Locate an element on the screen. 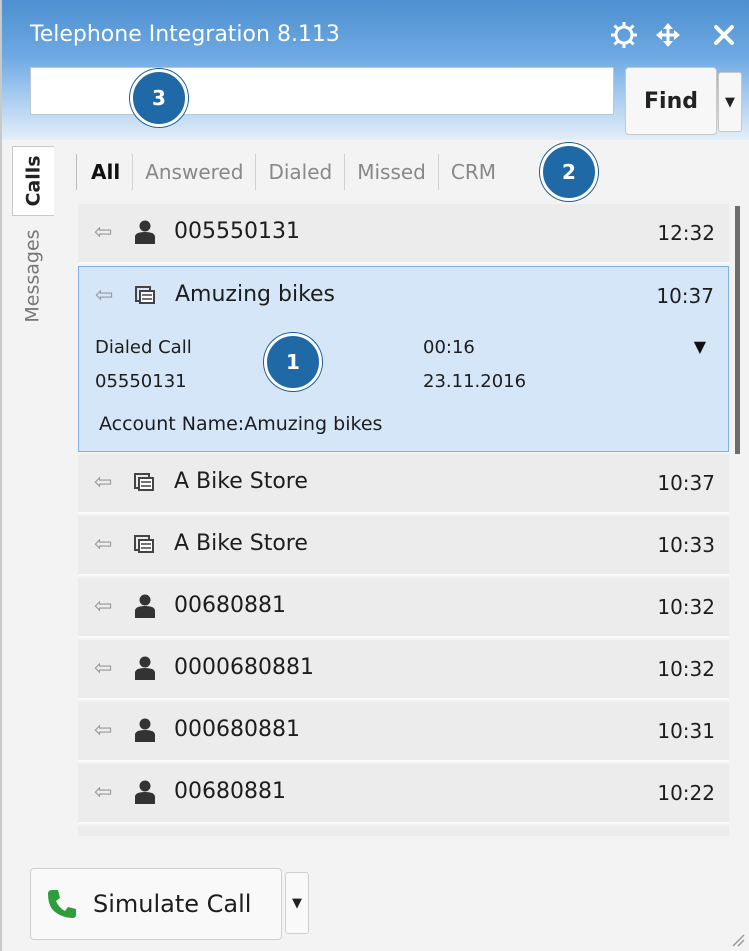  close-icon is located at coordinates (724, 35).